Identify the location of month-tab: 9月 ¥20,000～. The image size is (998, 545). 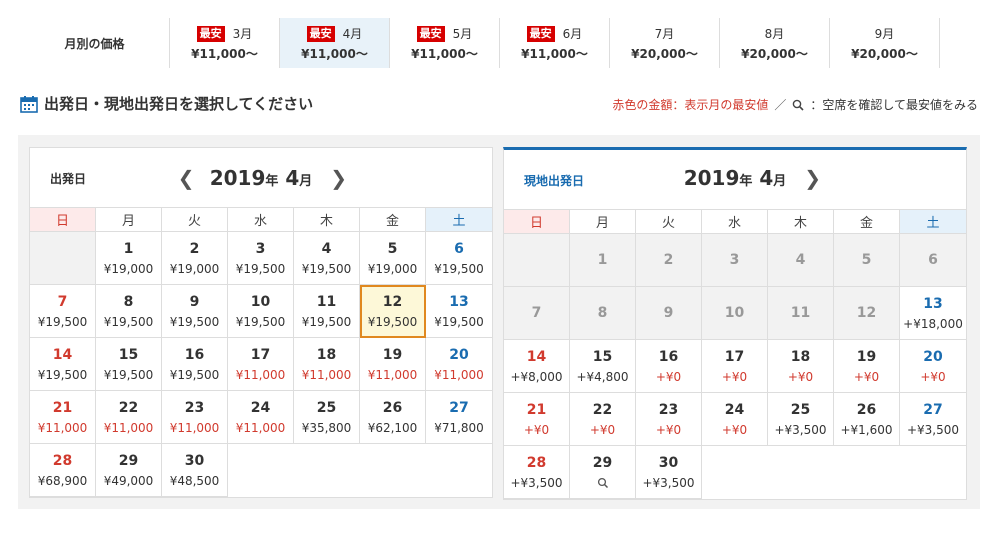
(885, 43).